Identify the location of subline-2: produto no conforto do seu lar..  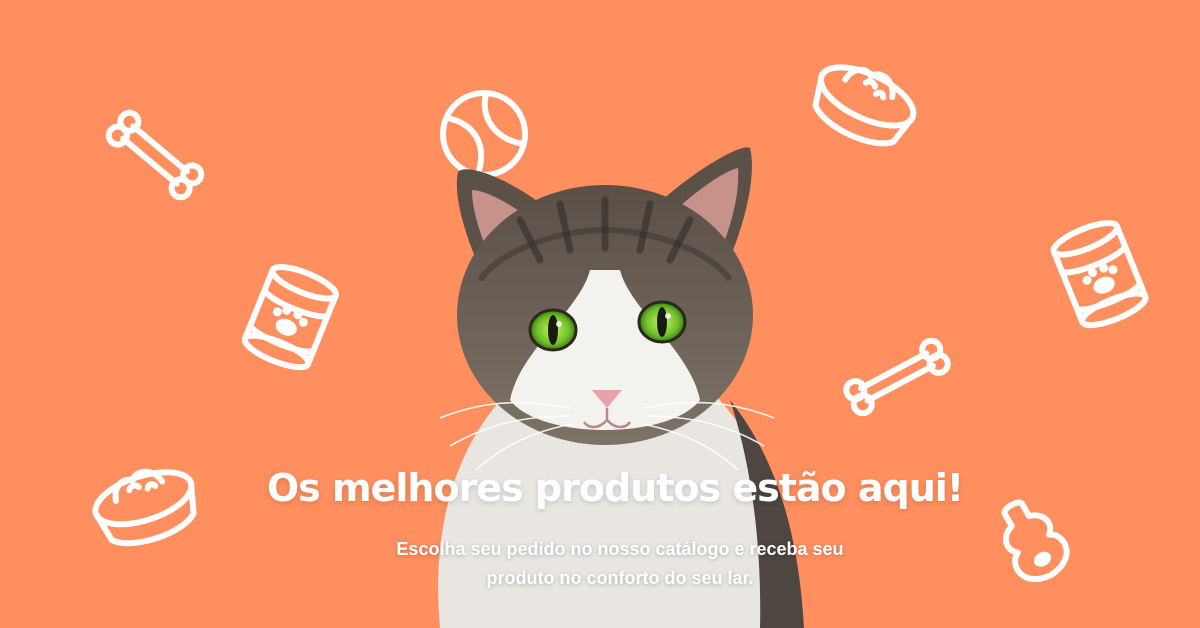
(620, 578).